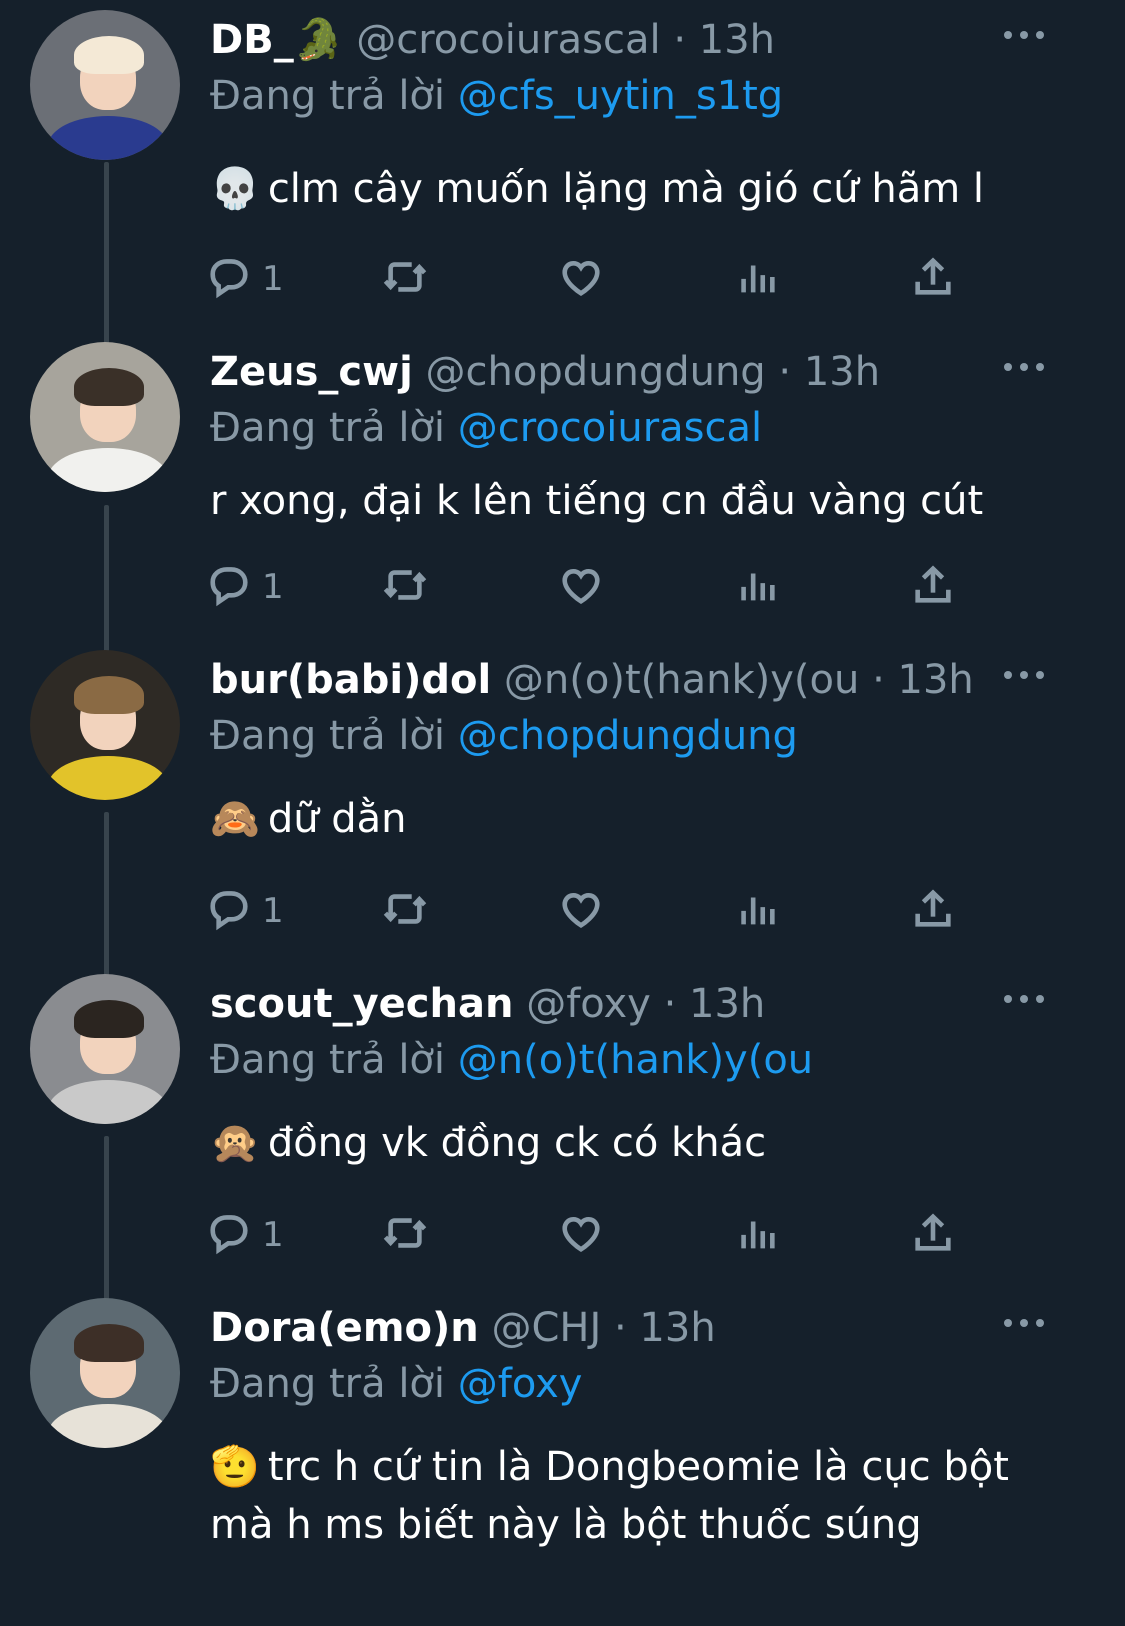 The width and height of the screenshot is (1125, 1626). I want to click on reply-mention-link: @chopdungdung, so click(628, 736).